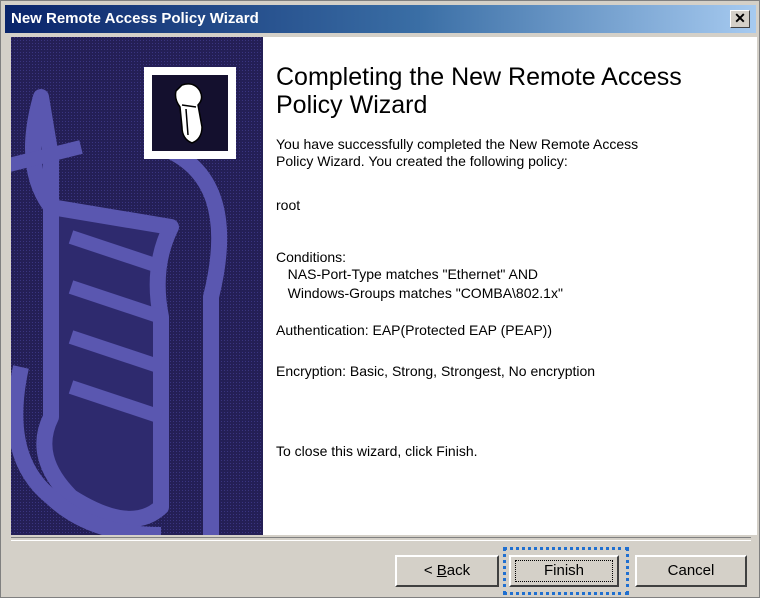  I want to click on wizard-logo, so click(190, 113).